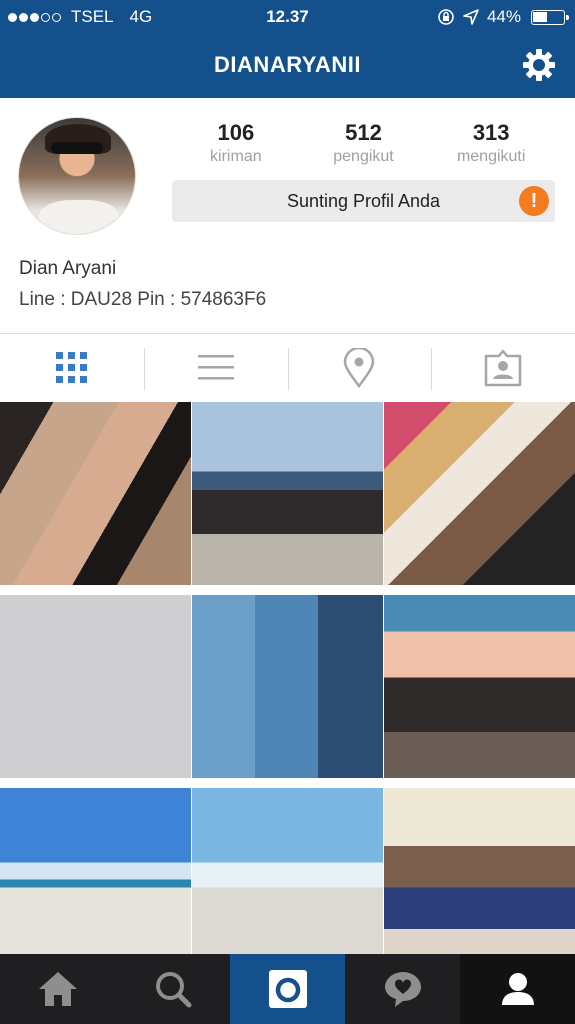 The image size is (575, 1024). I want to click on edit-profile-button: Sunting Profil Anda !, so click(363, 201).